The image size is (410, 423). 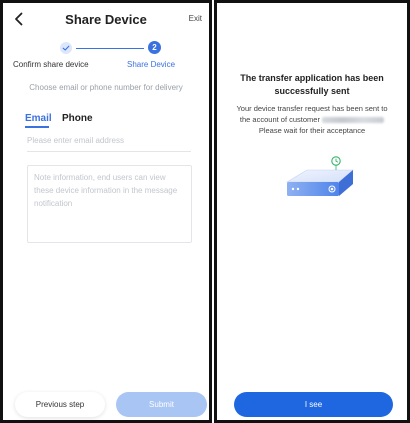 What do you see at coordinates (195, 18) in the screenshot?
I see `exit-button: Exit` at bounding box center [195, 18].